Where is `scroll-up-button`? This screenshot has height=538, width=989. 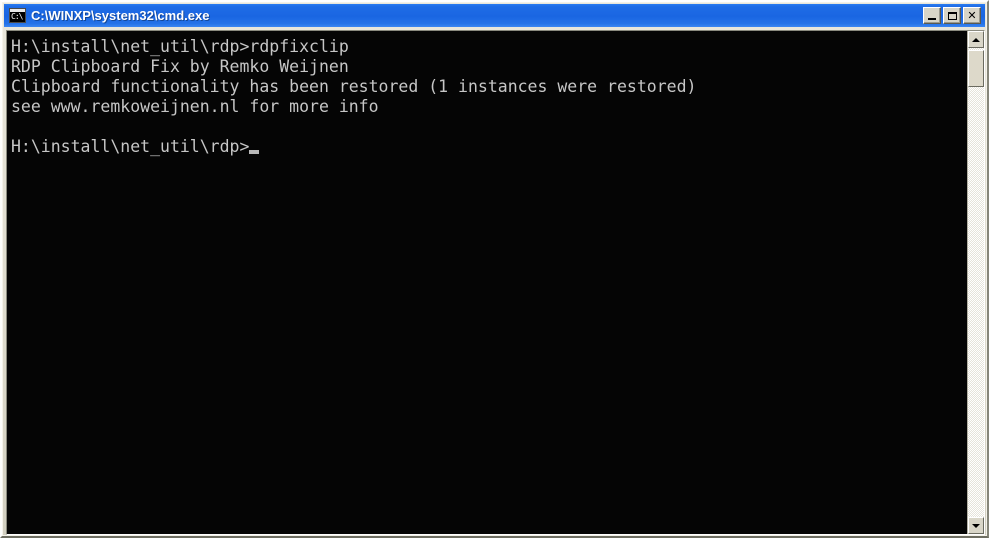
scroll-up-button is located at coordinates (976, 39).